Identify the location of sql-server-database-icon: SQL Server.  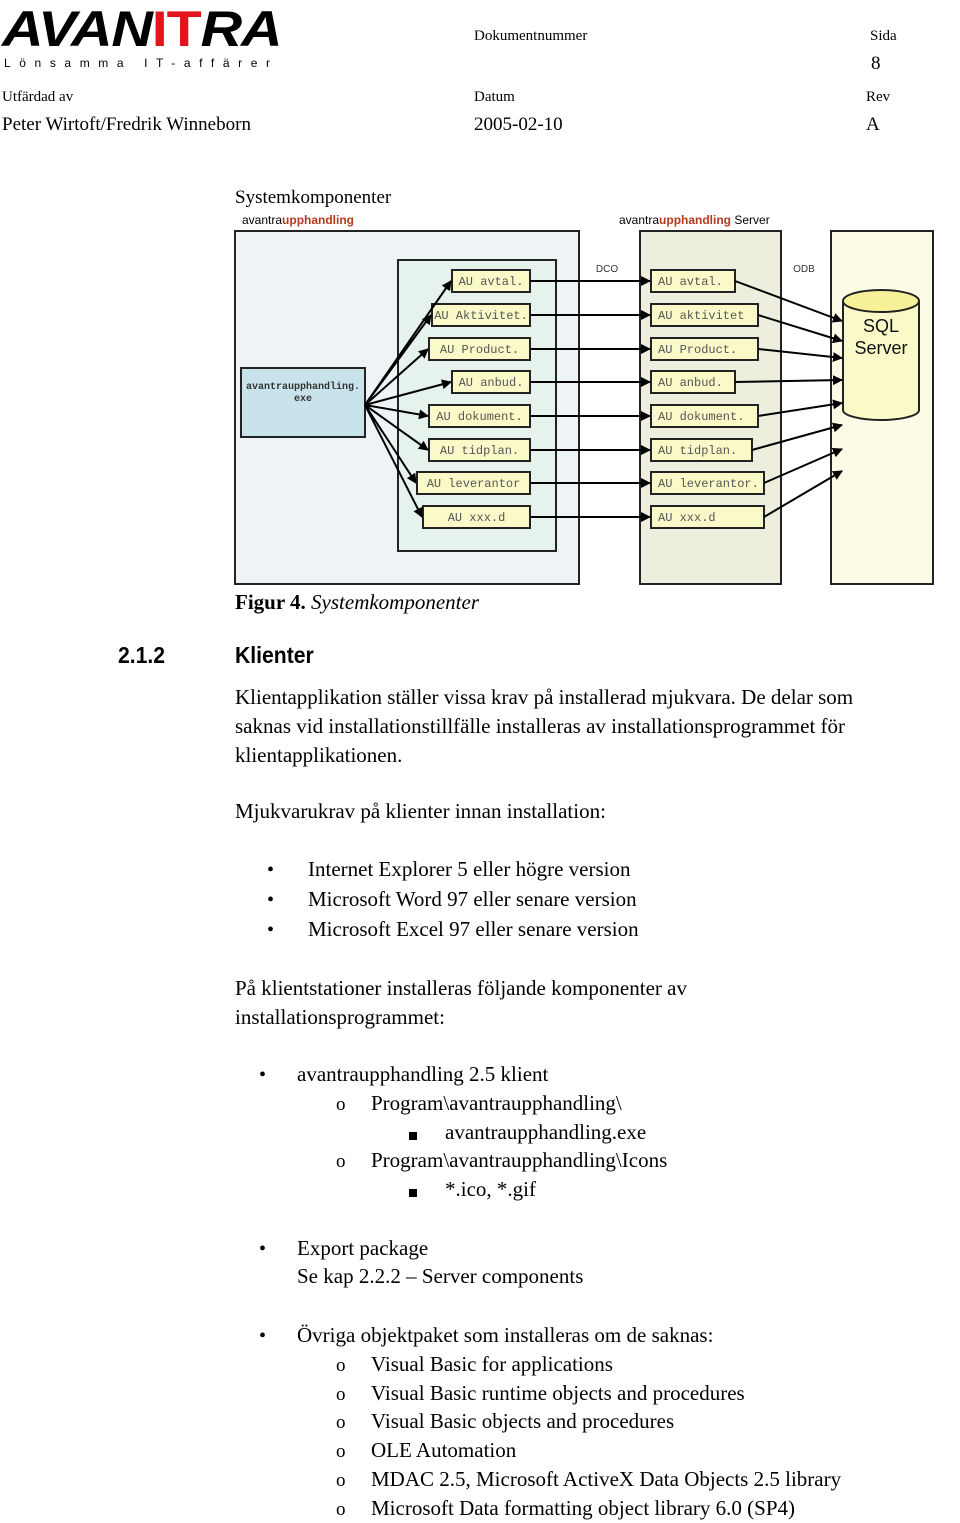
(881, 355).